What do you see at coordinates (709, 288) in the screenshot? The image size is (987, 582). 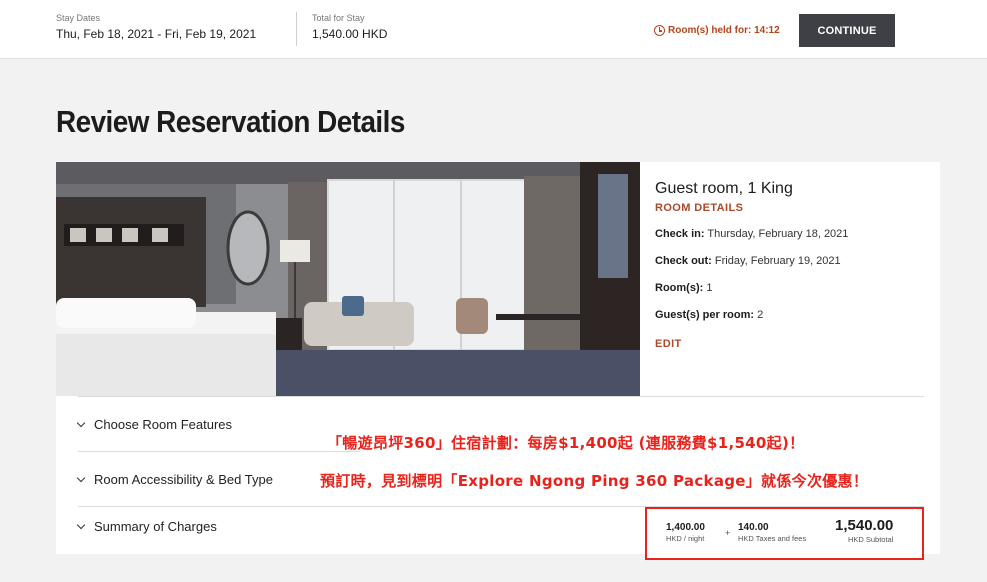 I see `rooms-value: 1` at bounding box center [709, 288].